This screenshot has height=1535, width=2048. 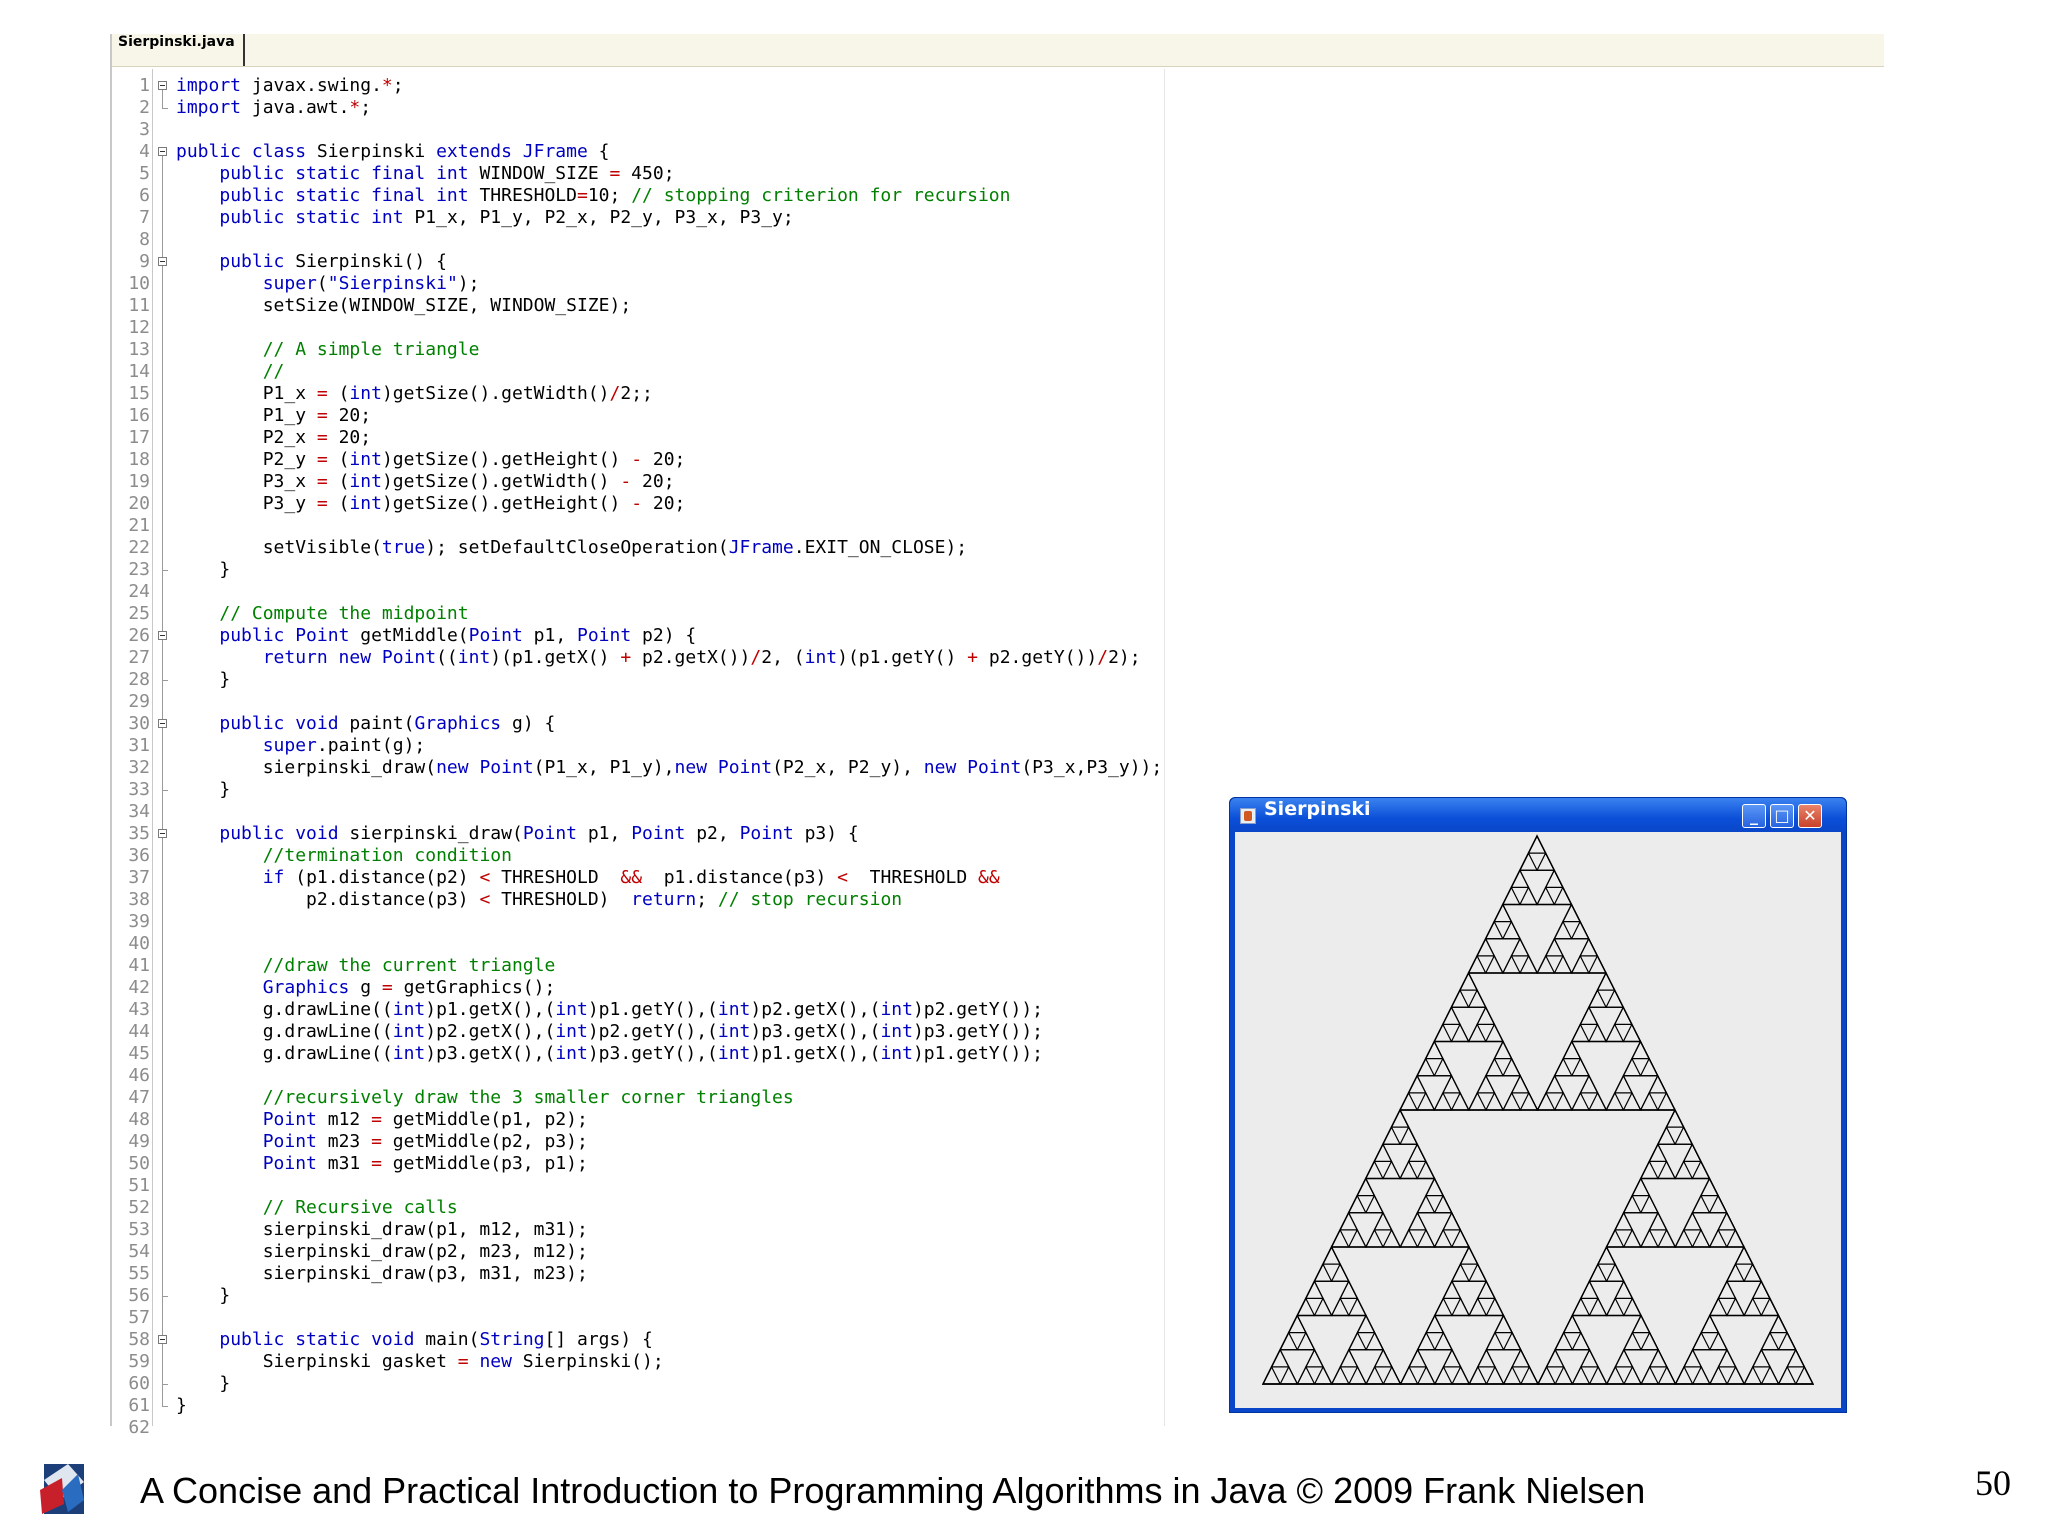 What do you see at coordinates (139, 1075) in the screenshot?
I see `line-number: 46` at bounding box center [139, 1075].